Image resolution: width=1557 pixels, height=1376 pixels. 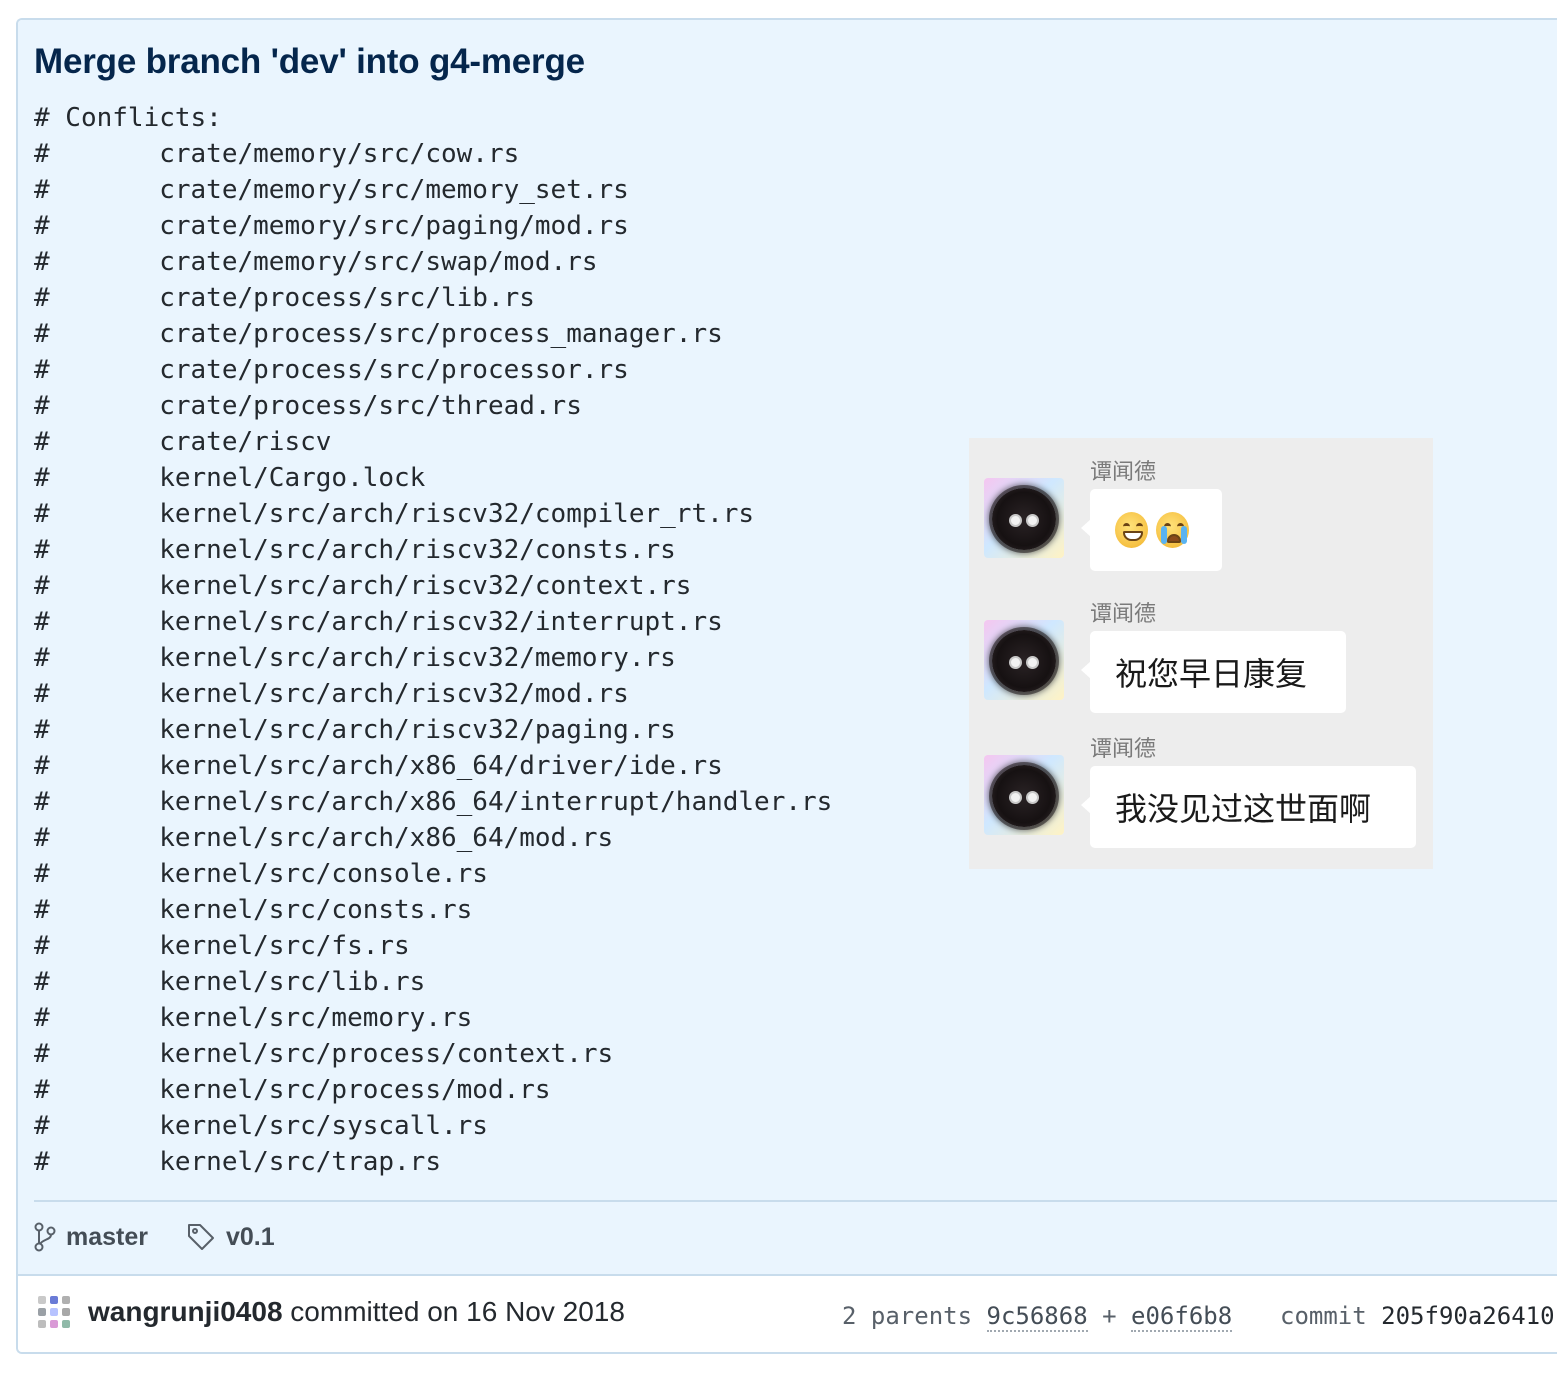 I want to click on parents: 2 parents 9c56868 + e06f6b8, so click(x=1037, y=1317).